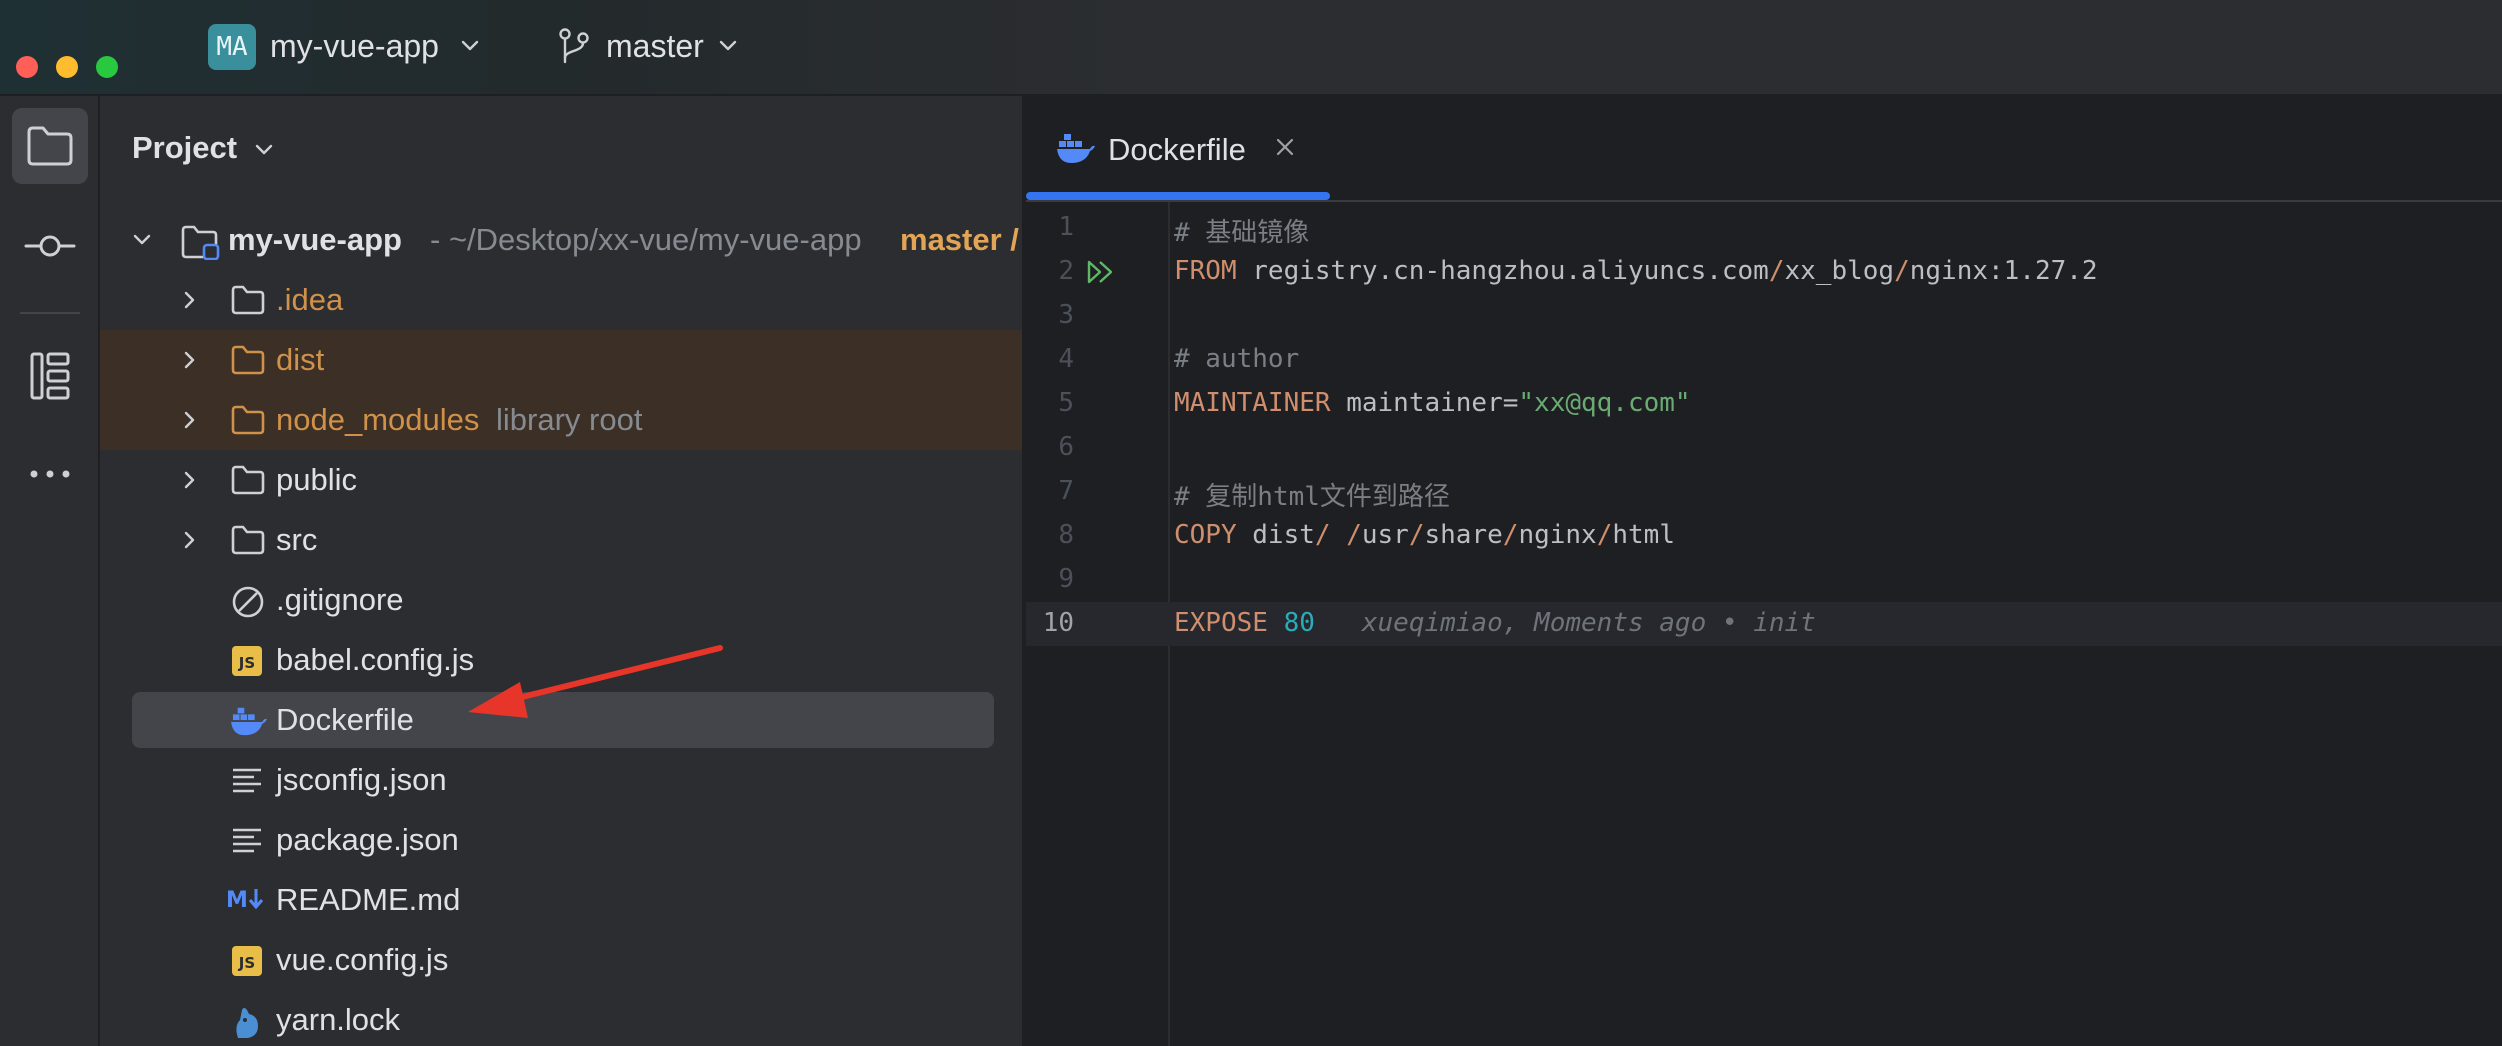 The image size is (2502, 1046). I want to click on markdown-icon: M, so click(247, 901).